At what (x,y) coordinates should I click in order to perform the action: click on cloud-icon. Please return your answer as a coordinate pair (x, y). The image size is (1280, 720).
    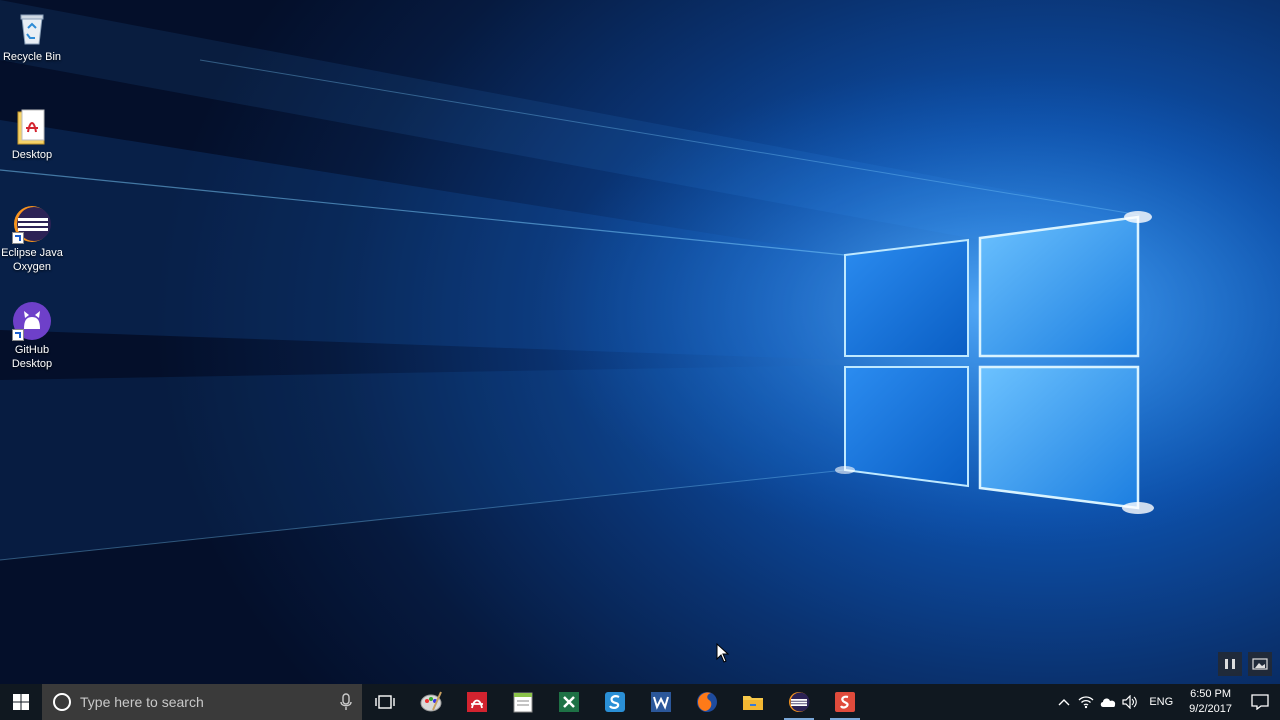
    Looking at the image, I should click on (1108, 702).